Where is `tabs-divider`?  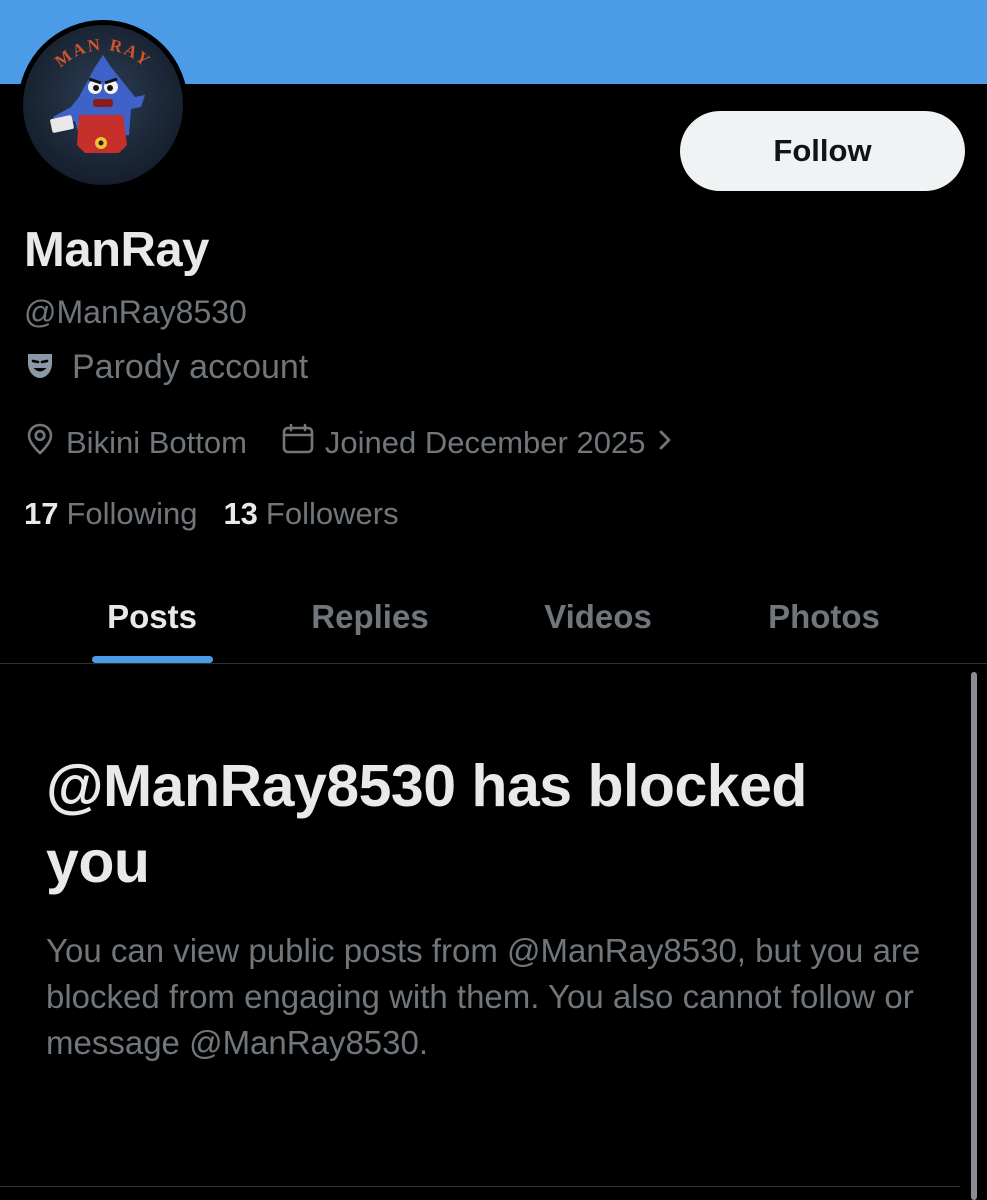 tabs-divider is located at coordinates (493, 663).